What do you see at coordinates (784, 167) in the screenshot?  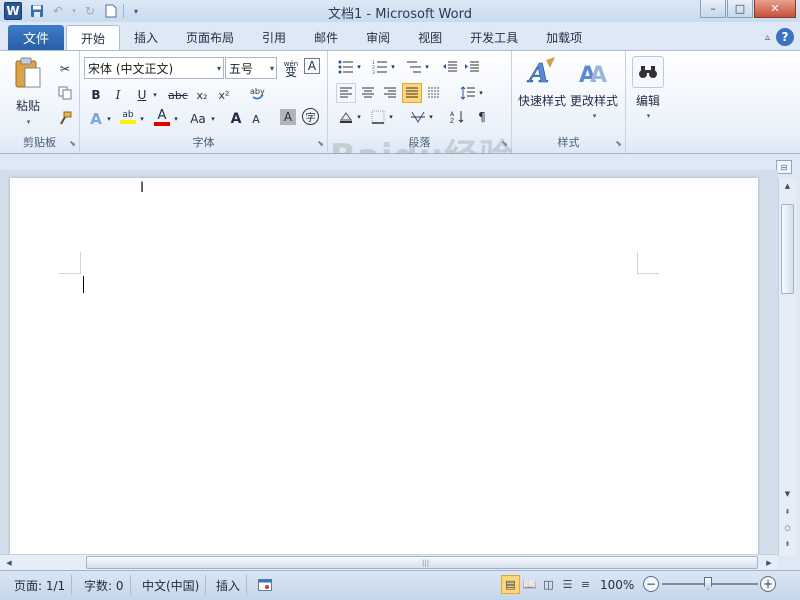 I see `view-ruler-icon: ⊟` at bounding box center [784, 167].